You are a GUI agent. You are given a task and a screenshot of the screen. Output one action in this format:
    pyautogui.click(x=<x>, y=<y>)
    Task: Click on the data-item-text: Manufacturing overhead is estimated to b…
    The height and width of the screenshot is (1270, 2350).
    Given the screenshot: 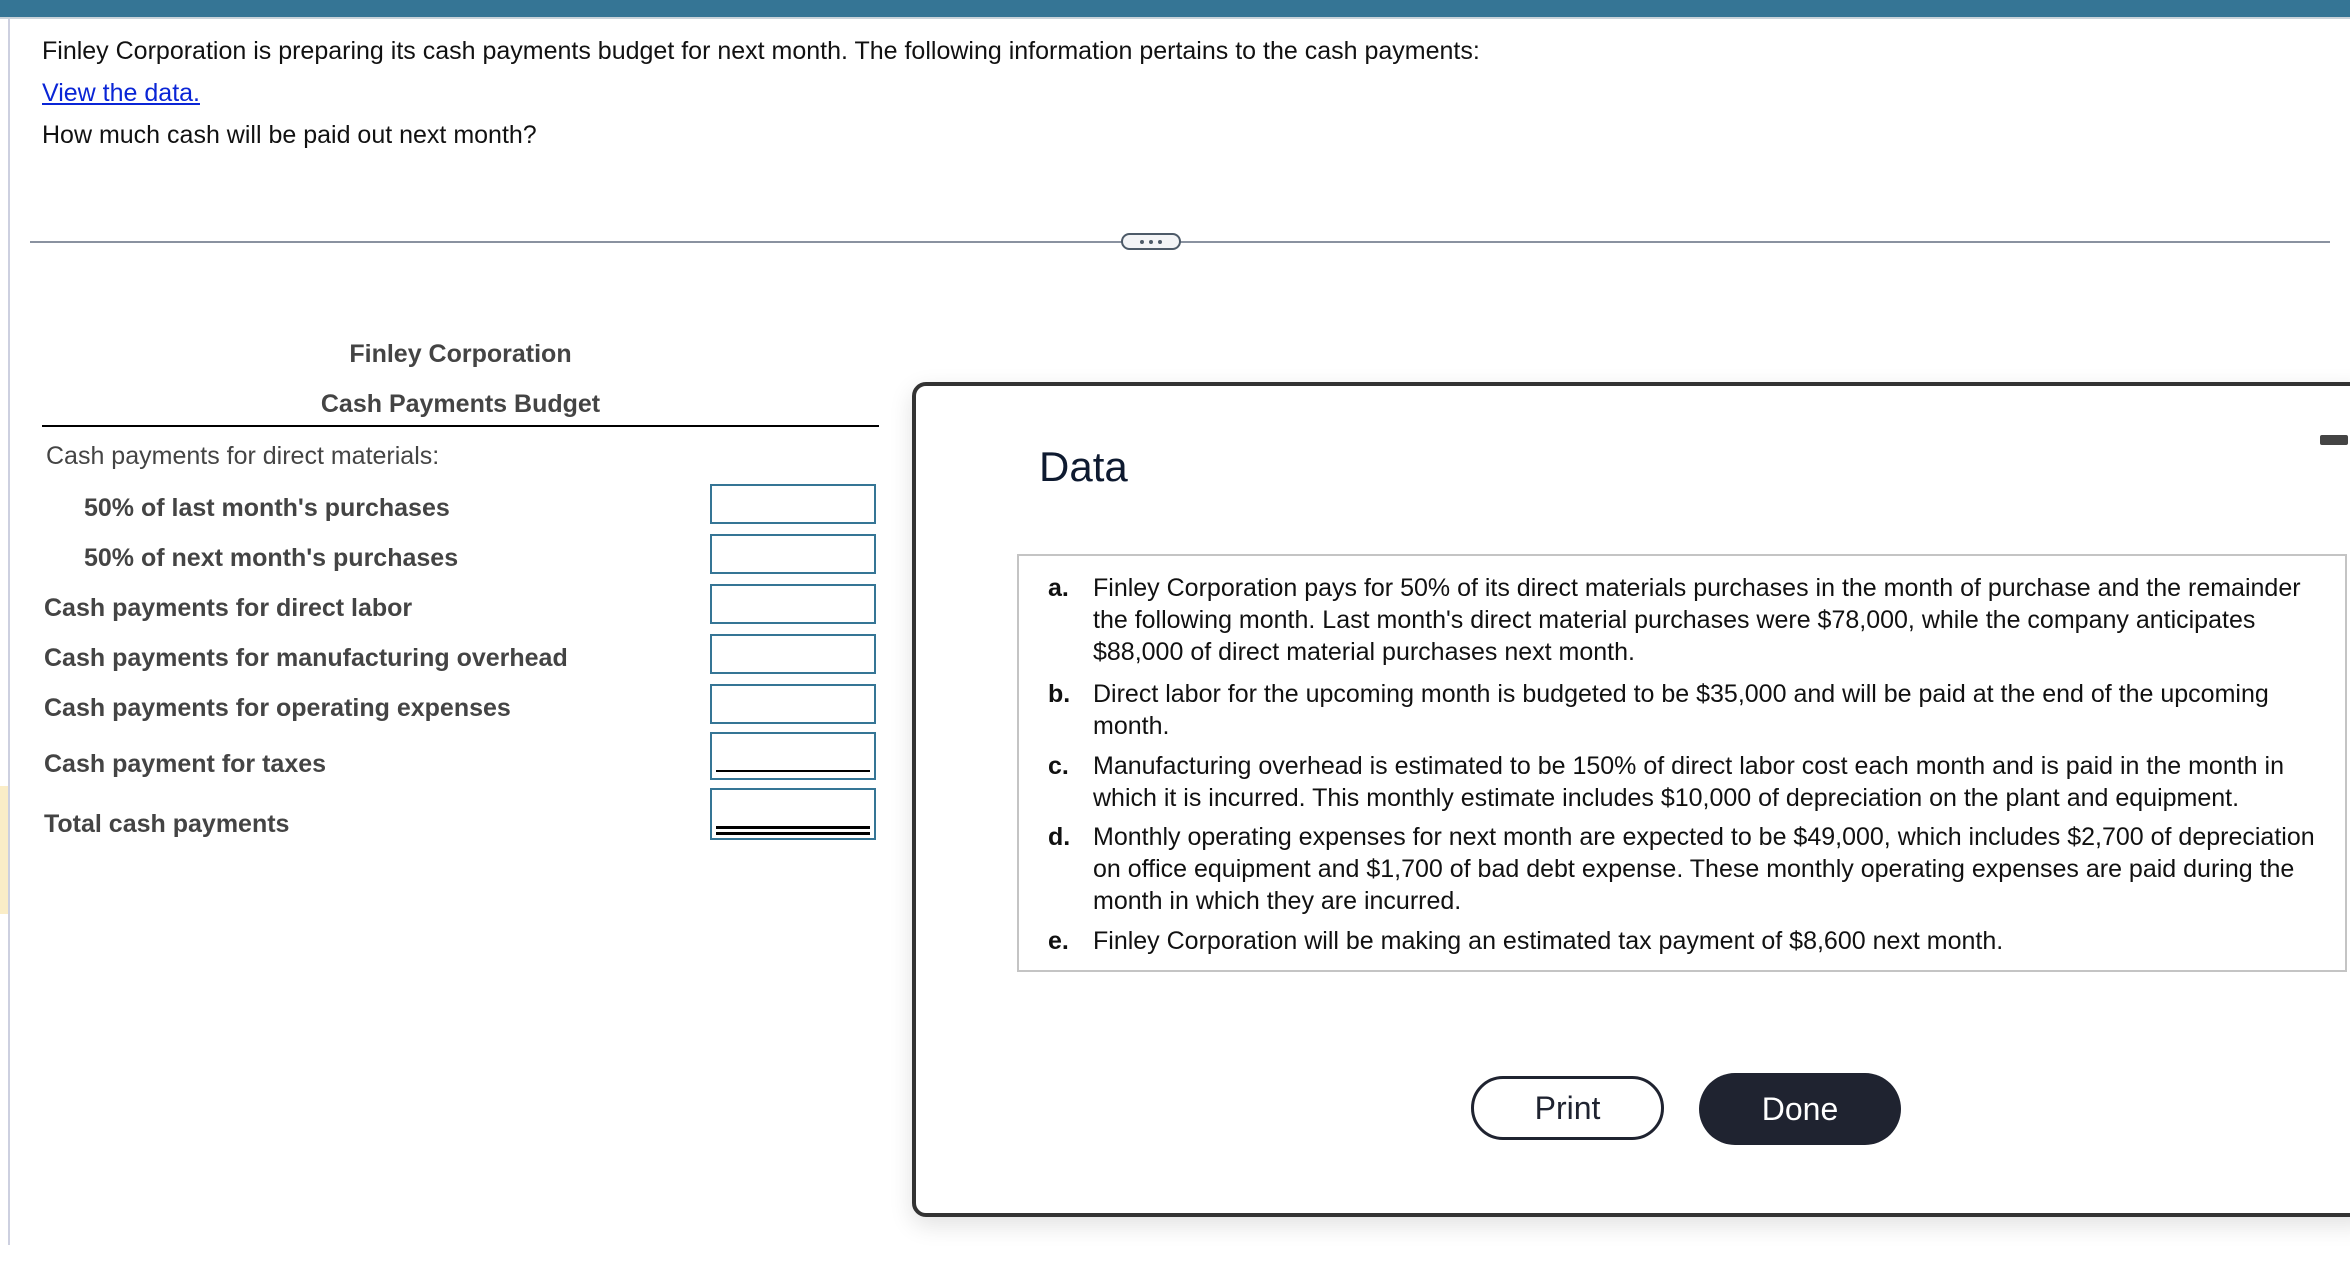 What is the action you would take?
    pyautogui.click(x=1688, y=782)
    